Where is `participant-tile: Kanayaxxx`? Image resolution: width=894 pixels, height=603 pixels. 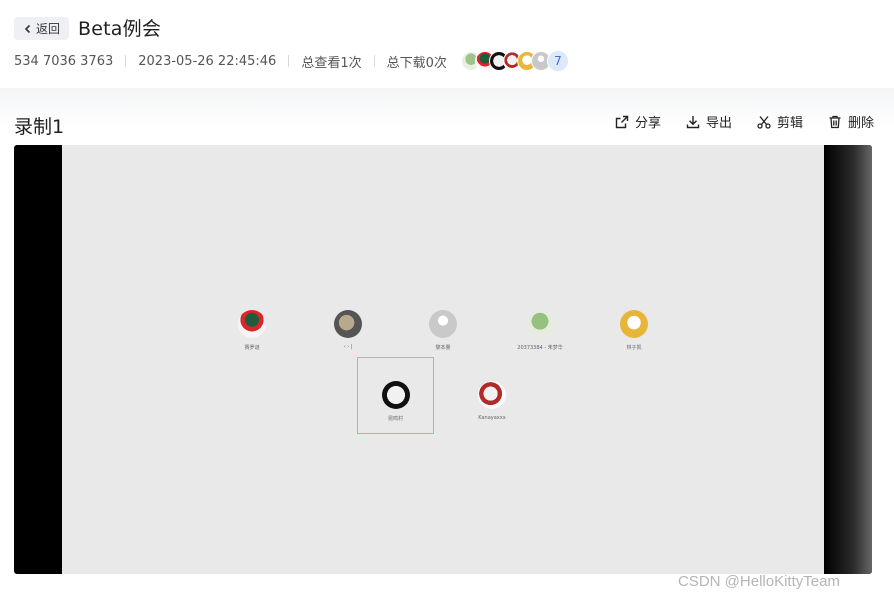 participant-tile: Kanayaxxx is located at coordinates (492, 401).